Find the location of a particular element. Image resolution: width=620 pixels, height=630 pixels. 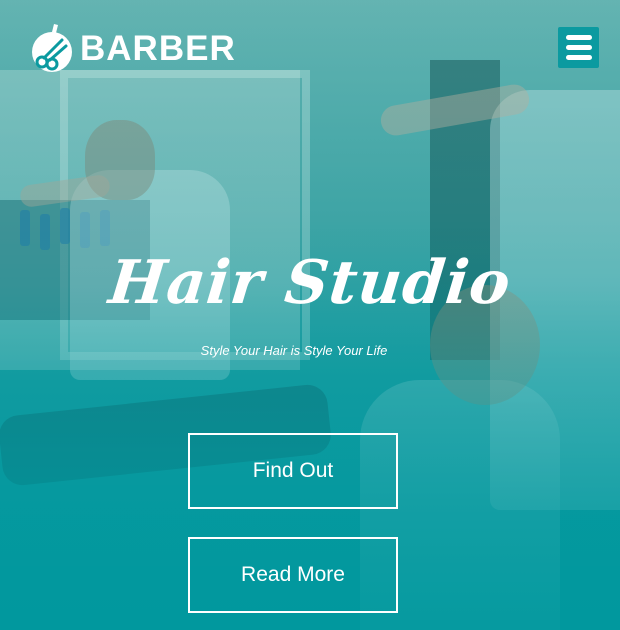

brand-logo: BARBER is located at coordinates (132, 49).